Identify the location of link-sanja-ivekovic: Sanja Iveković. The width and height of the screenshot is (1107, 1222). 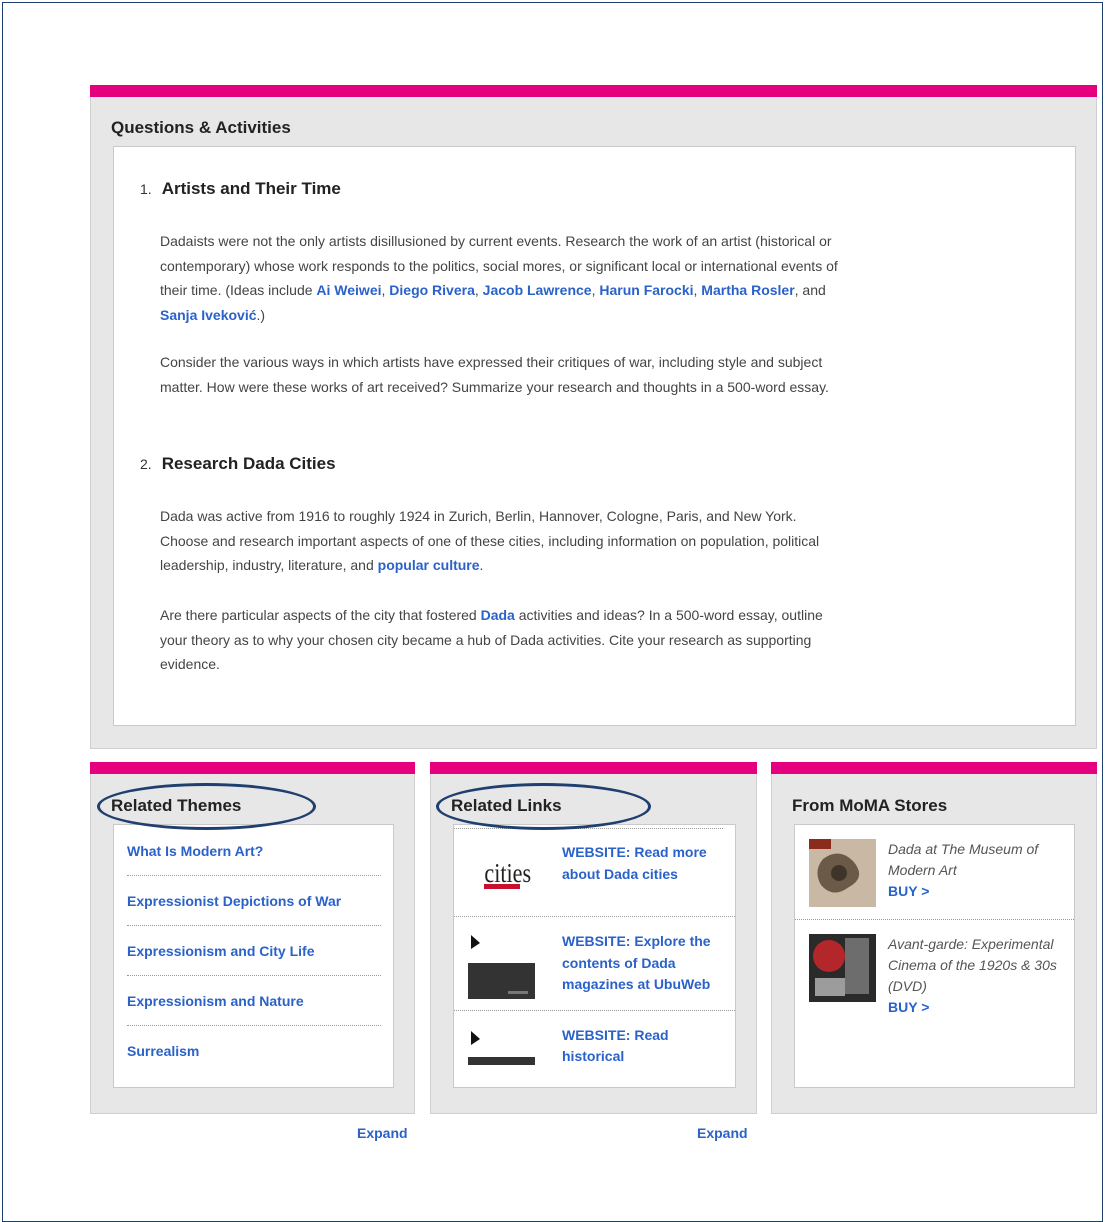
(208, 315).